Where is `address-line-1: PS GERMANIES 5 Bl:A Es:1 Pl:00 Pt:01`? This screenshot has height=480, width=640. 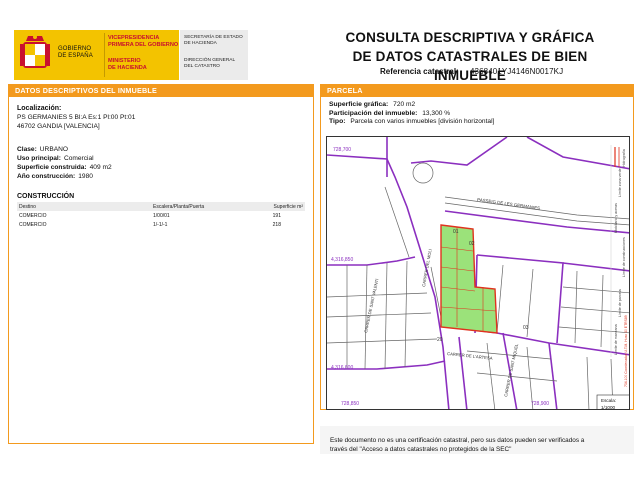
address-line-1: PS GERMANIES 5 Bl:A Es:1 Pl:00 Pt:01 is located at coordinates (76, 117).